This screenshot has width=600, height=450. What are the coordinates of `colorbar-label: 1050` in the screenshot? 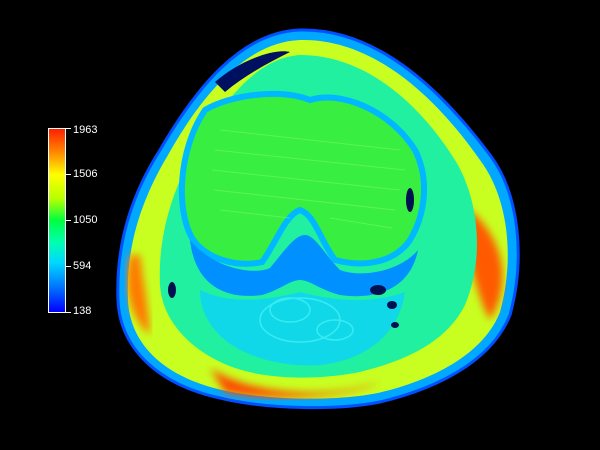 It's located at (85, 220).